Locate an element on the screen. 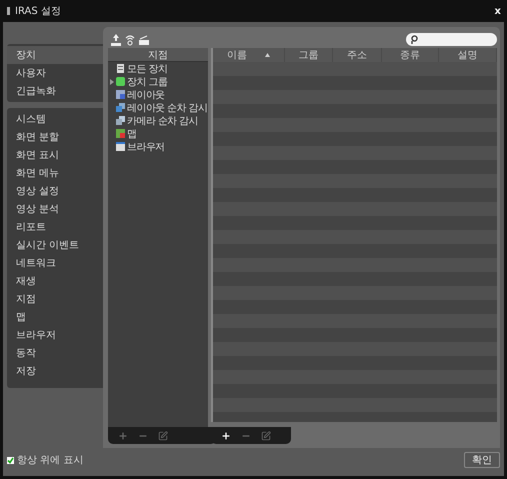 The image size is (507, 479). checkbox is located at coordinates (10, 460).